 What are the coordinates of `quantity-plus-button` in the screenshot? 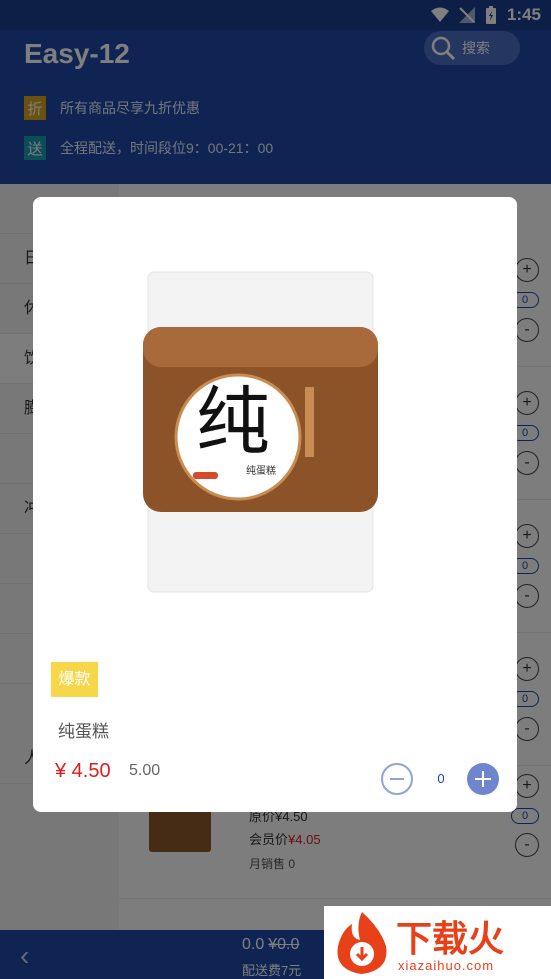 It's located at (483, 779).